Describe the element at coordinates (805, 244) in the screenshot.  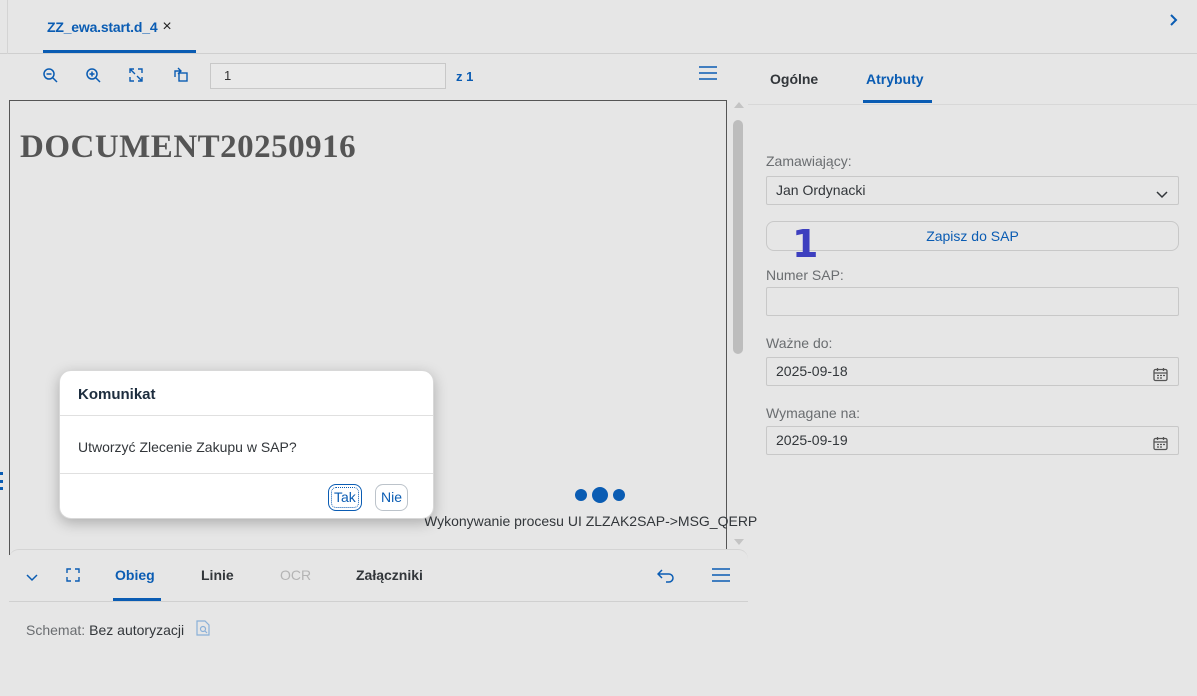
I see `annotation-marker-1: 1` at that location.